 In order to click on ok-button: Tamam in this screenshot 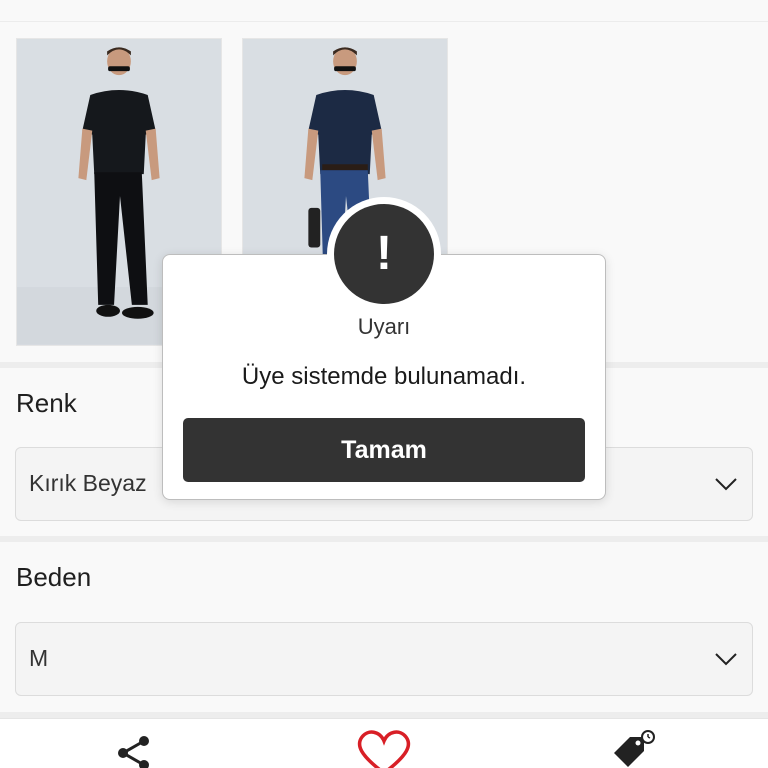, I will do `click(384, 450)`.